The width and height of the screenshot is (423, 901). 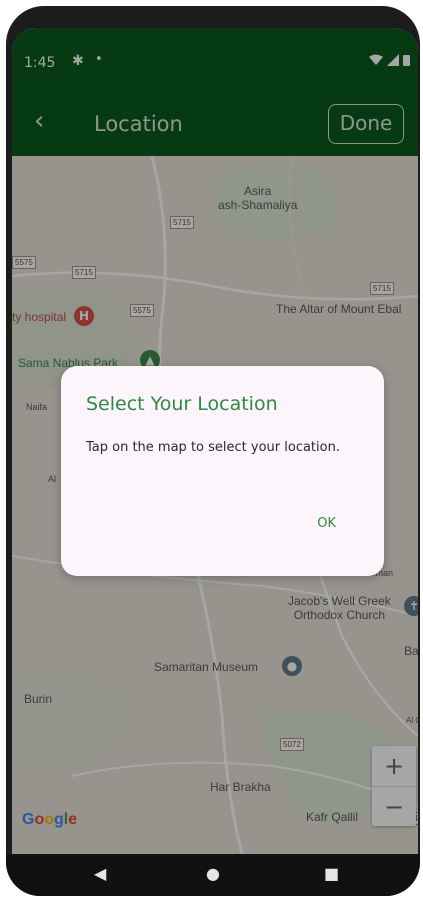 What do you see at coordinates (326, 523) in the screenshot?
I see `ok-button: OK` at bounding box center [326, 523].